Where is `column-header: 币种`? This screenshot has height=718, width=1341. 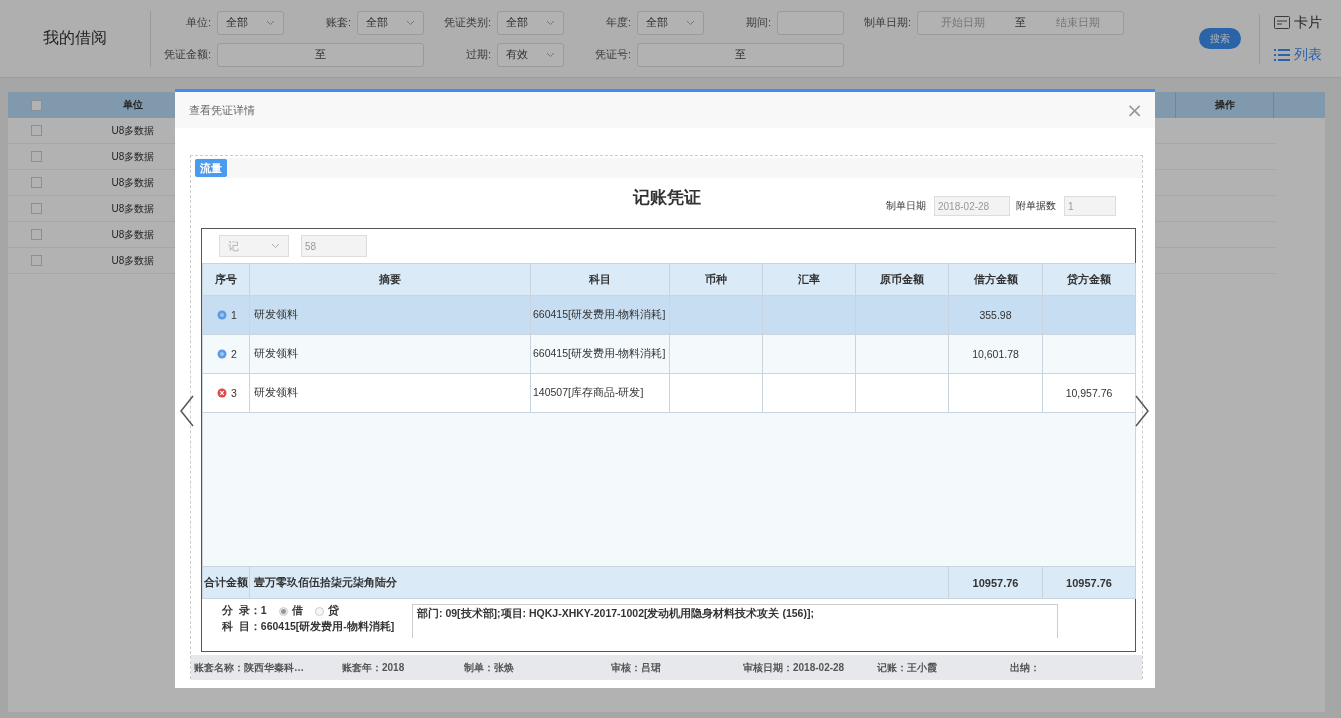
column-header: 币种 is located at coordinates (716, 279).